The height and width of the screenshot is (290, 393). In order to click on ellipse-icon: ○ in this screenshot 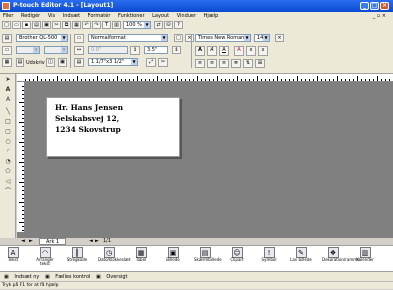, I will do `click(8, 142)`.